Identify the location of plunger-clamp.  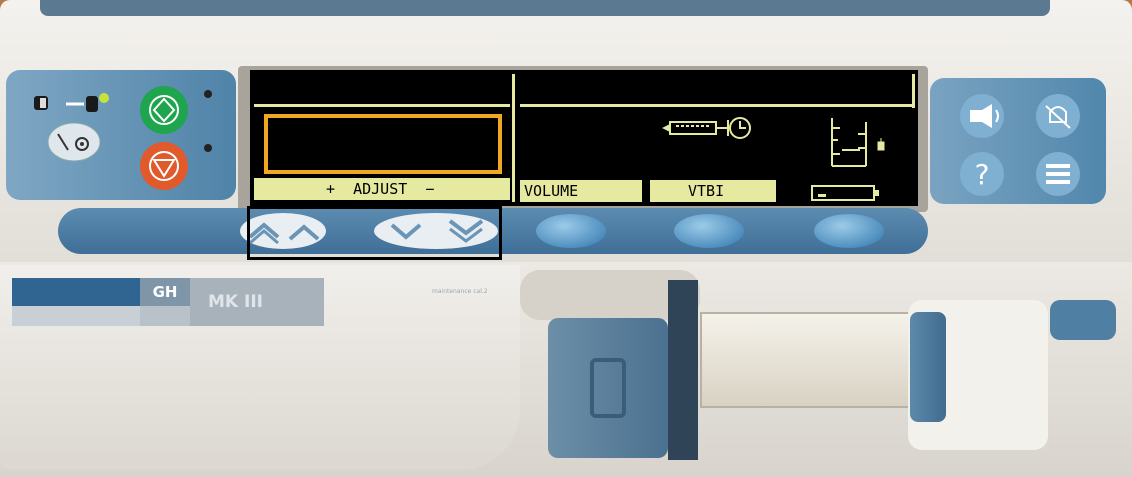
(608, 388).